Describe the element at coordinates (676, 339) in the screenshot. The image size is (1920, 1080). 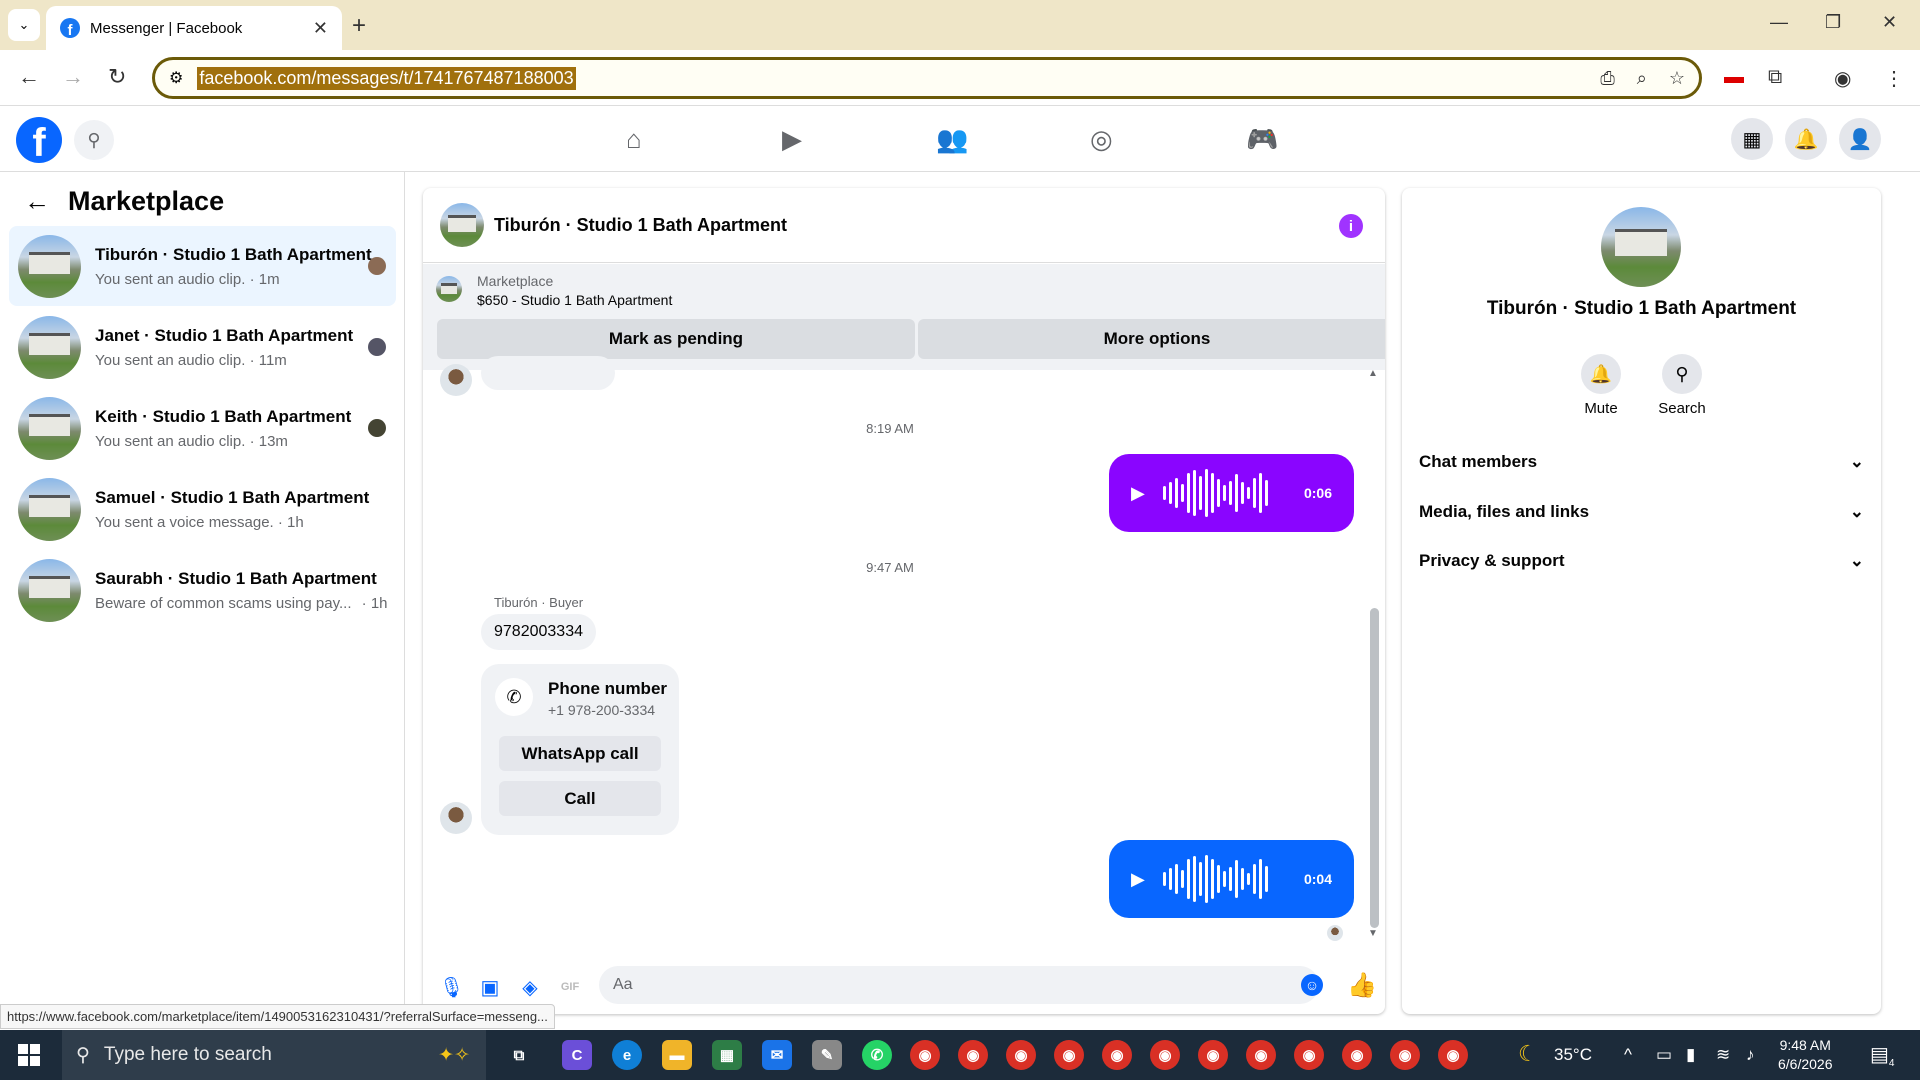
I see `mark-pending-button: Mark as pending` at that location.